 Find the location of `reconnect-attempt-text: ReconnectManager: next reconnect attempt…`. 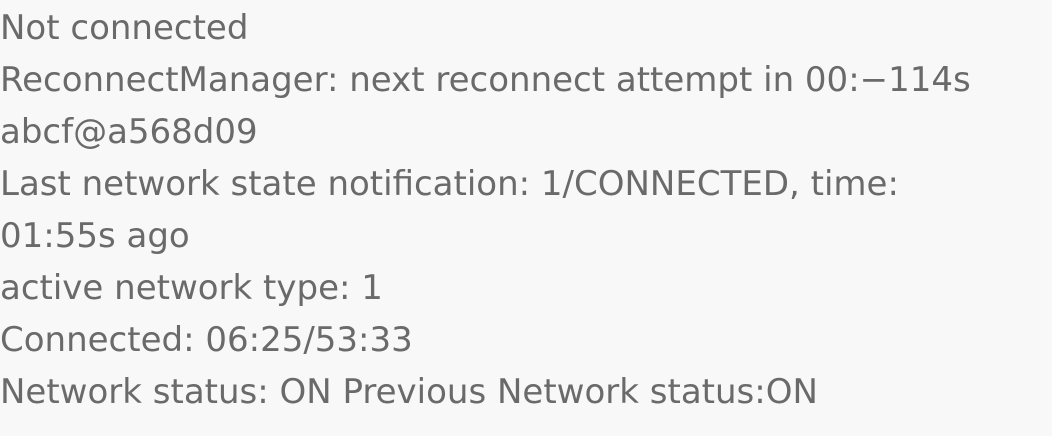

reconnect-attempt-text: ReconnectManager: next reconnect attempt… is located at coordinates (485, 80).